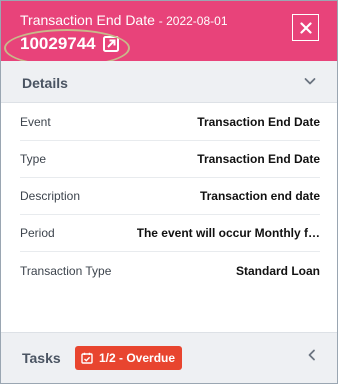  Describe the element at coordinates (170, 159) in the screenshot. I see `detail-row-type: Type Transaction End Date` at that location.